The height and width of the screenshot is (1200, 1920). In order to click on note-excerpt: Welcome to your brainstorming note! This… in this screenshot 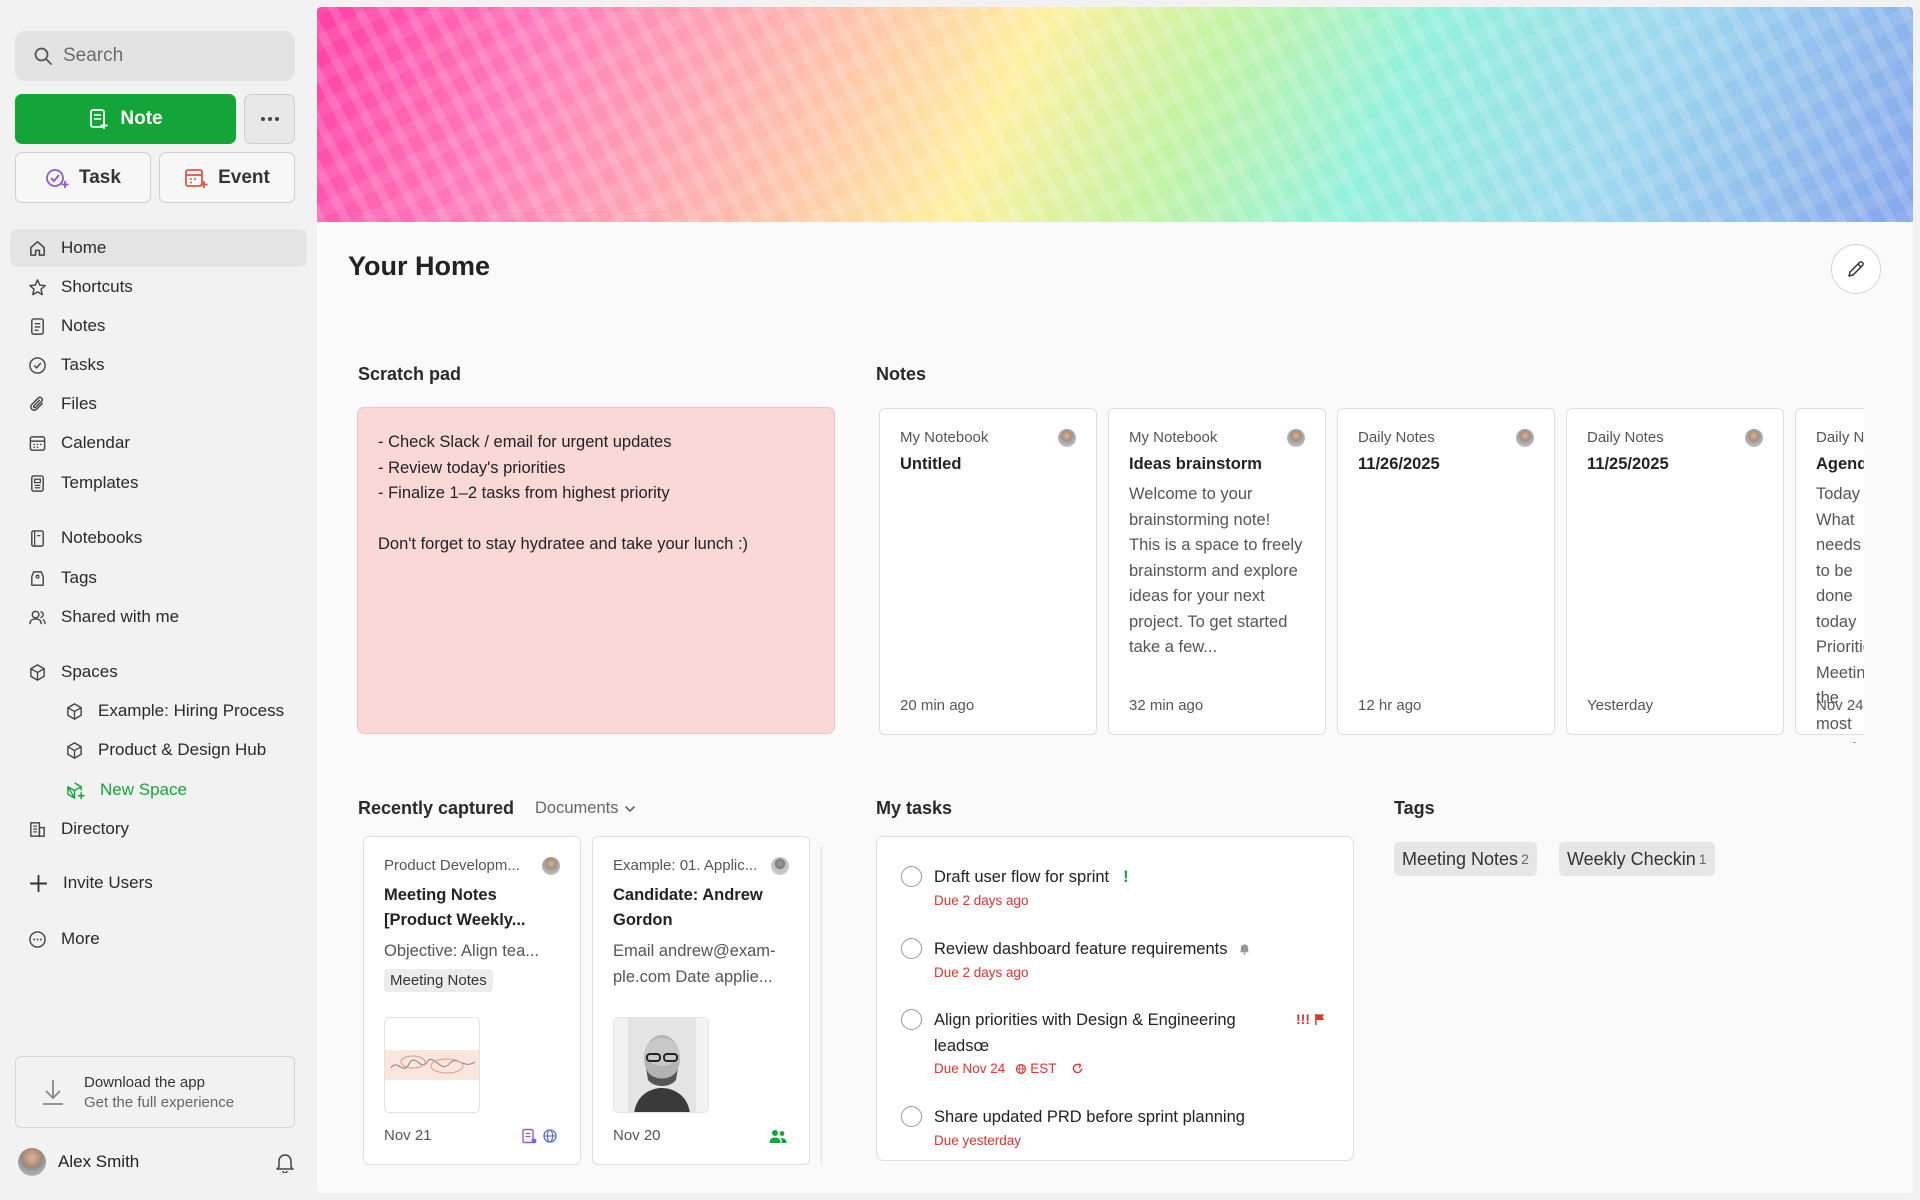, I will do `click(1216, 570)`.